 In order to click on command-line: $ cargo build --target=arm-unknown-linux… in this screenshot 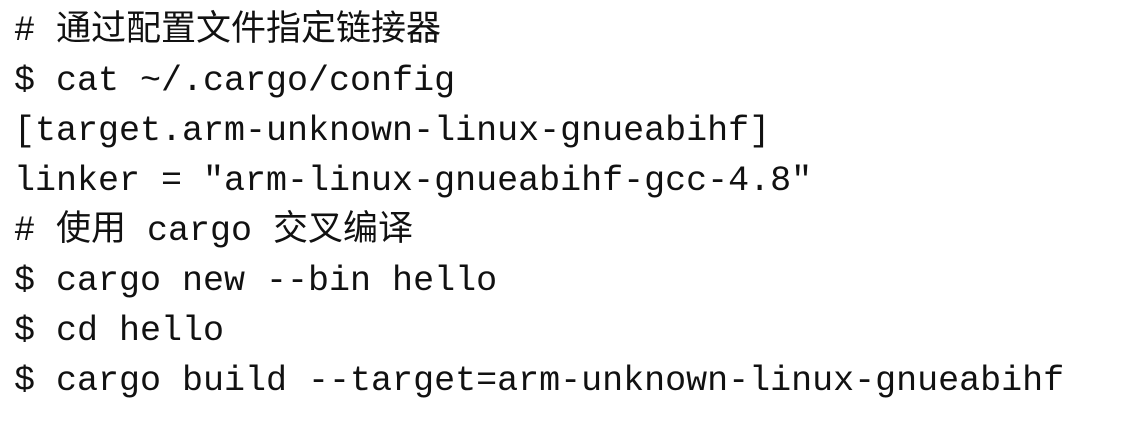, I will do `click(539, 381)`.